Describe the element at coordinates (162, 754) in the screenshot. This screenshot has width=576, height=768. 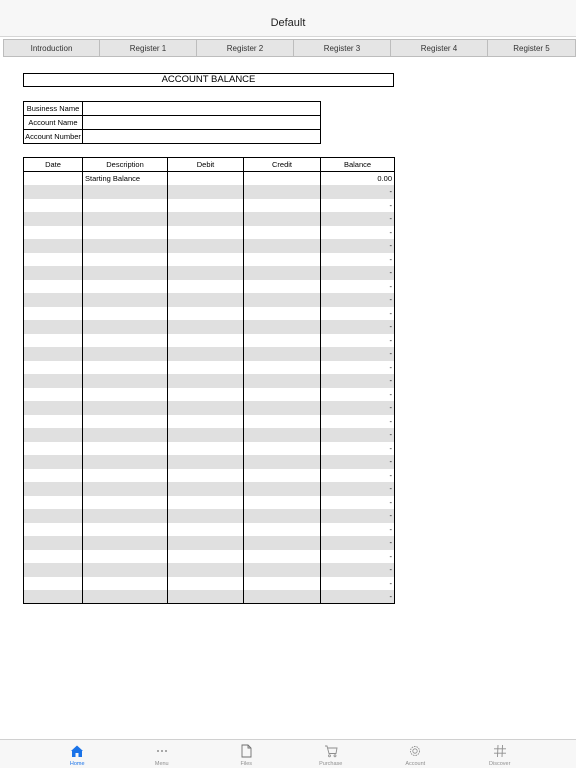
I see `tabbar-menu: Menu` at that location.